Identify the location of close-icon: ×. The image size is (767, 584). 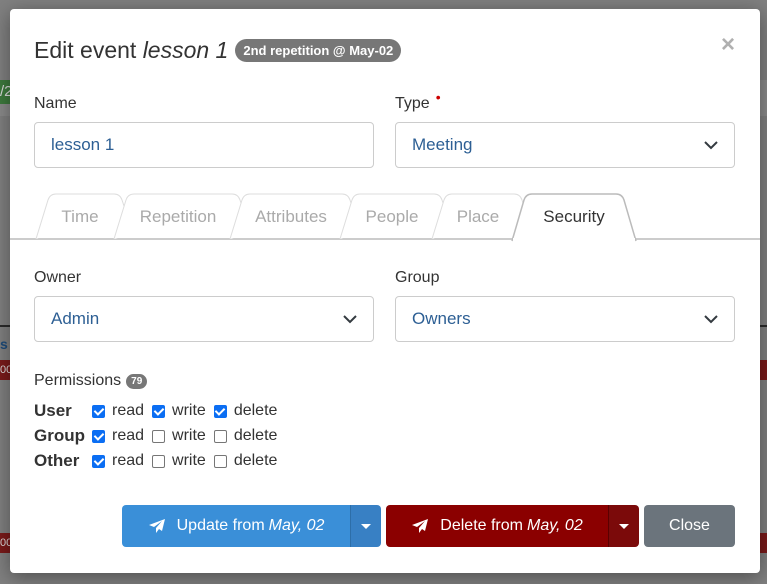
(728, 45).